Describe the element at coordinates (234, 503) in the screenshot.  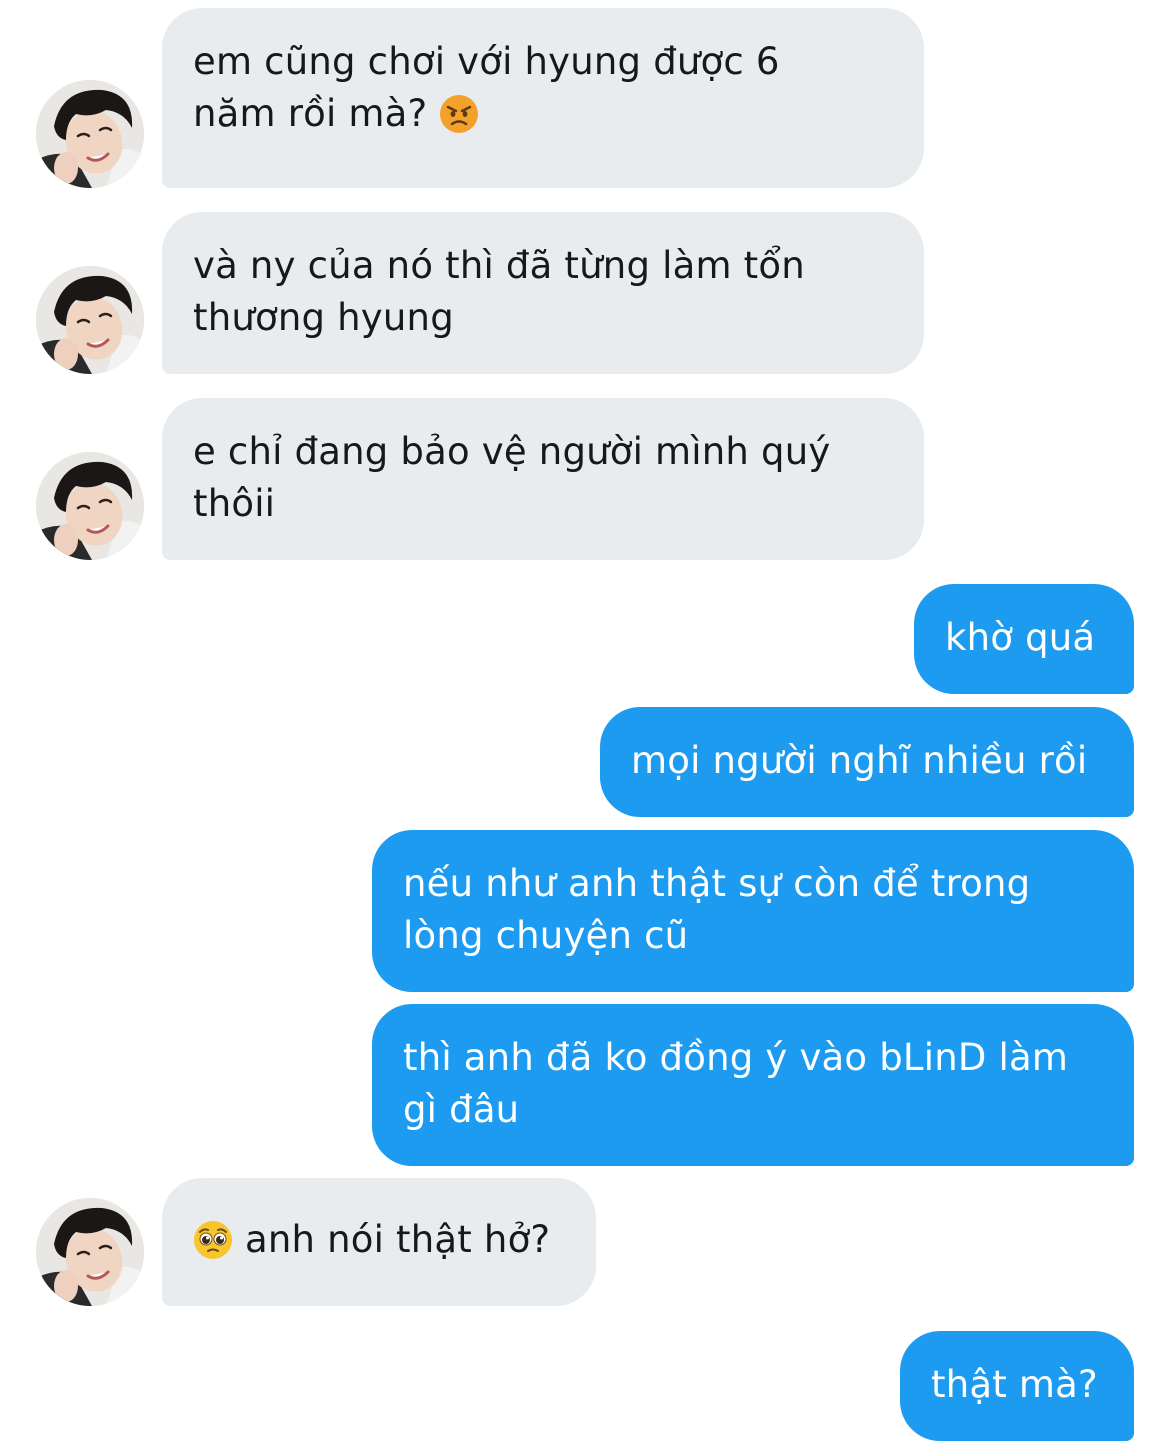
I see `message-text: thôii` at that location.